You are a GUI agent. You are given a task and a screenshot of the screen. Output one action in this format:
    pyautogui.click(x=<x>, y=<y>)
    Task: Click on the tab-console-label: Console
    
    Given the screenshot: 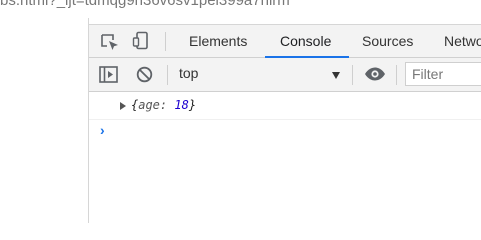 What is the action you would take?
    pyautogui.click(x=306, y=41)
    